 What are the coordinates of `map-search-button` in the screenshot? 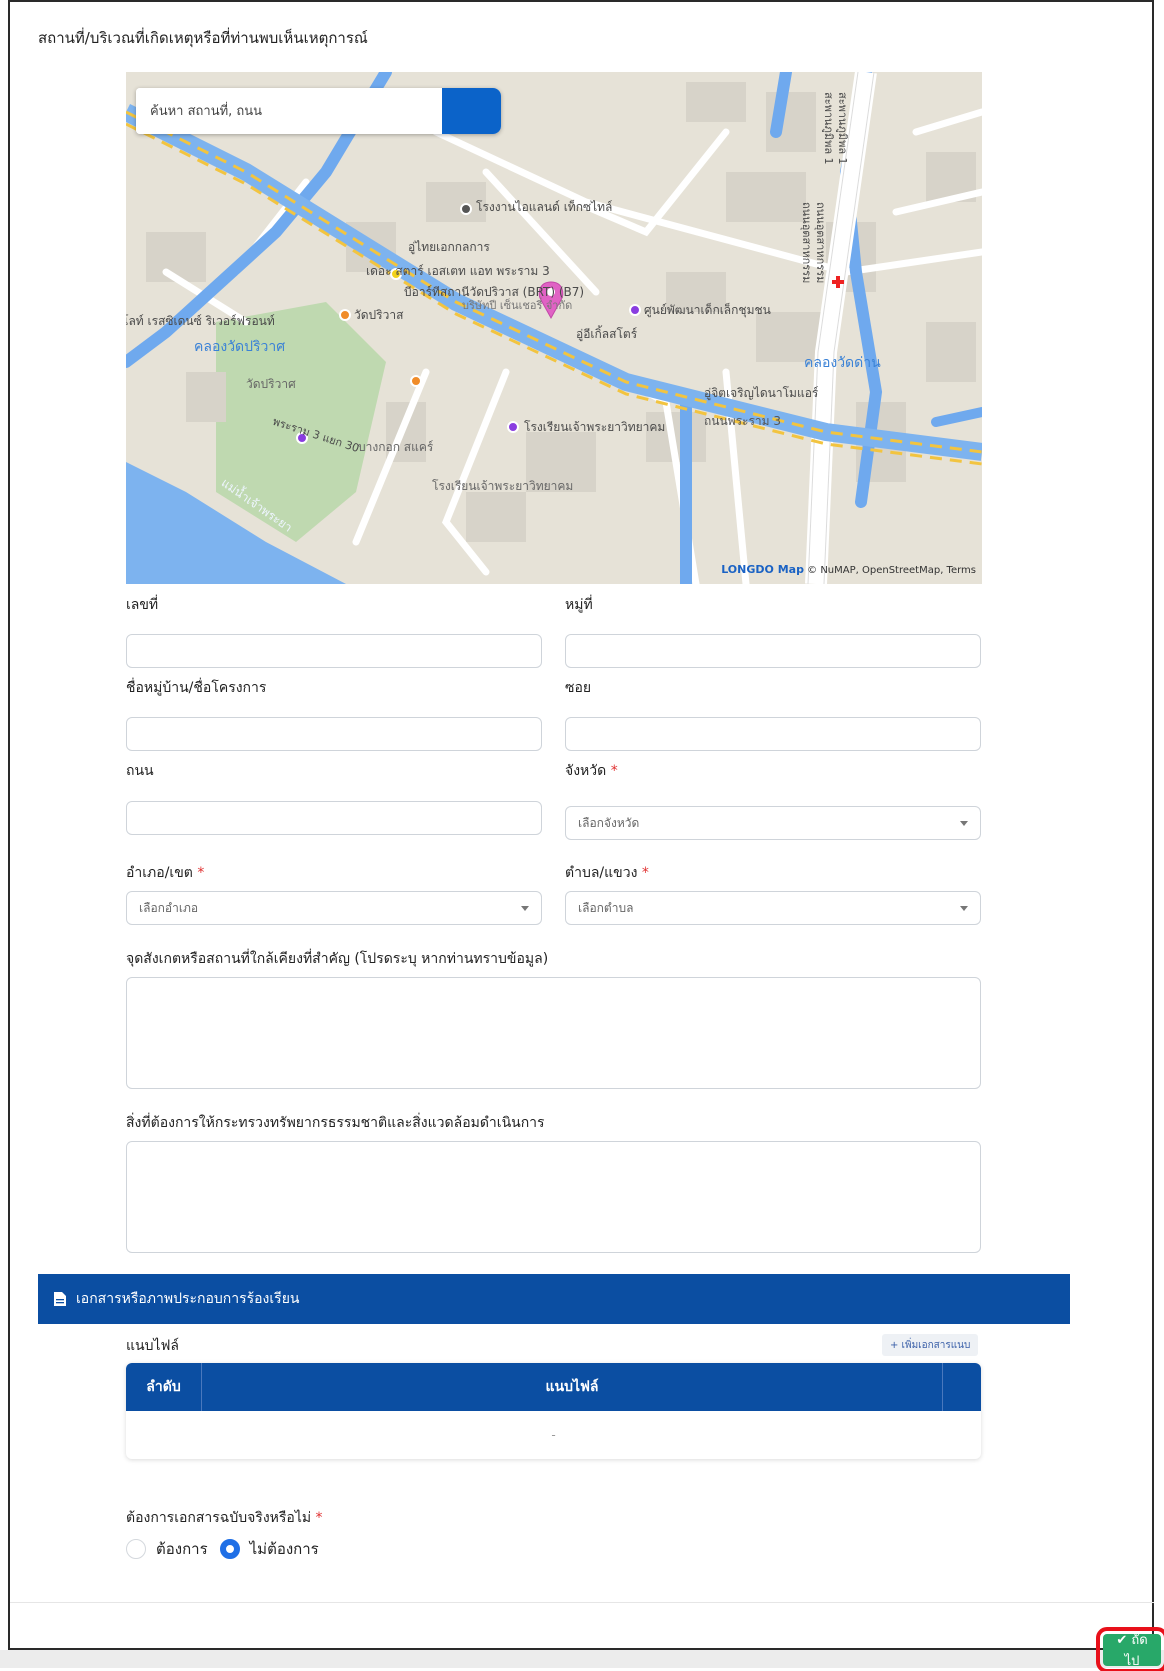 It's located at (318, 111).